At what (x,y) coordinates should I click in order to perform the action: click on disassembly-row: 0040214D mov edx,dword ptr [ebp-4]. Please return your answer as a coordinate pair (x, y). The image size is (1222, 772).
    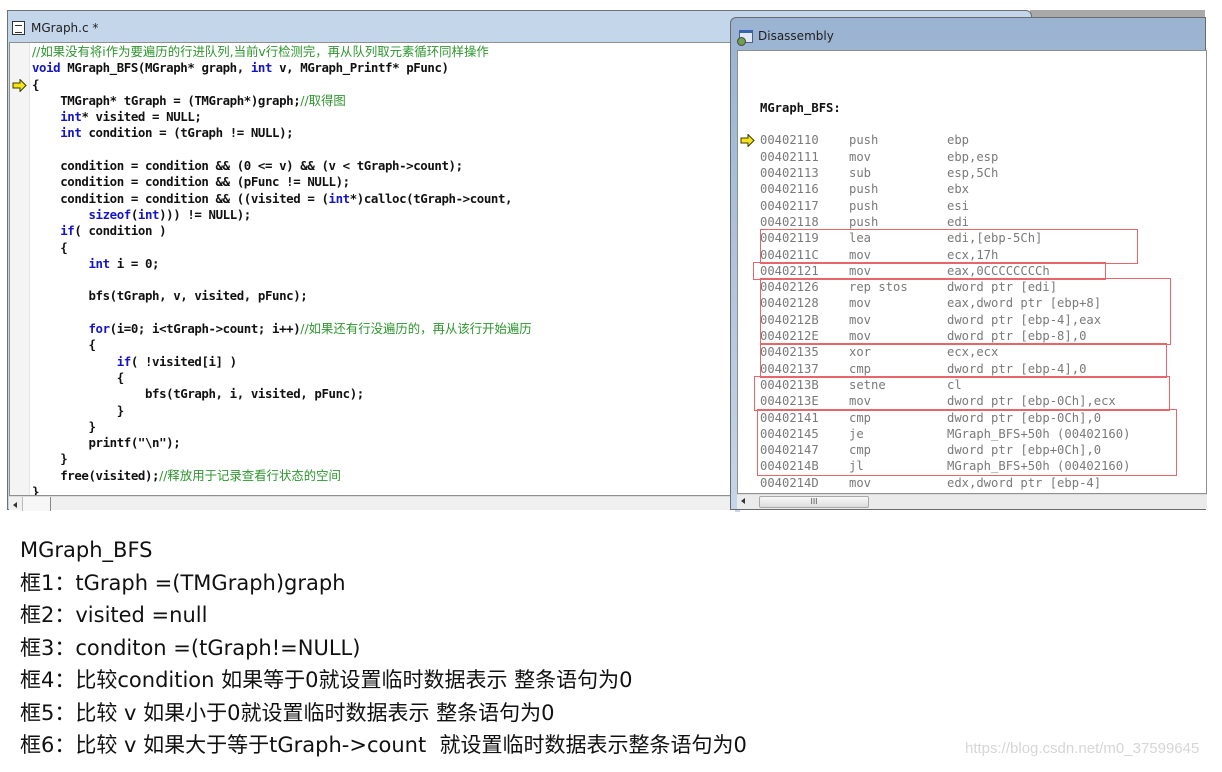
    Looking at the image, I should click on (919, 483).